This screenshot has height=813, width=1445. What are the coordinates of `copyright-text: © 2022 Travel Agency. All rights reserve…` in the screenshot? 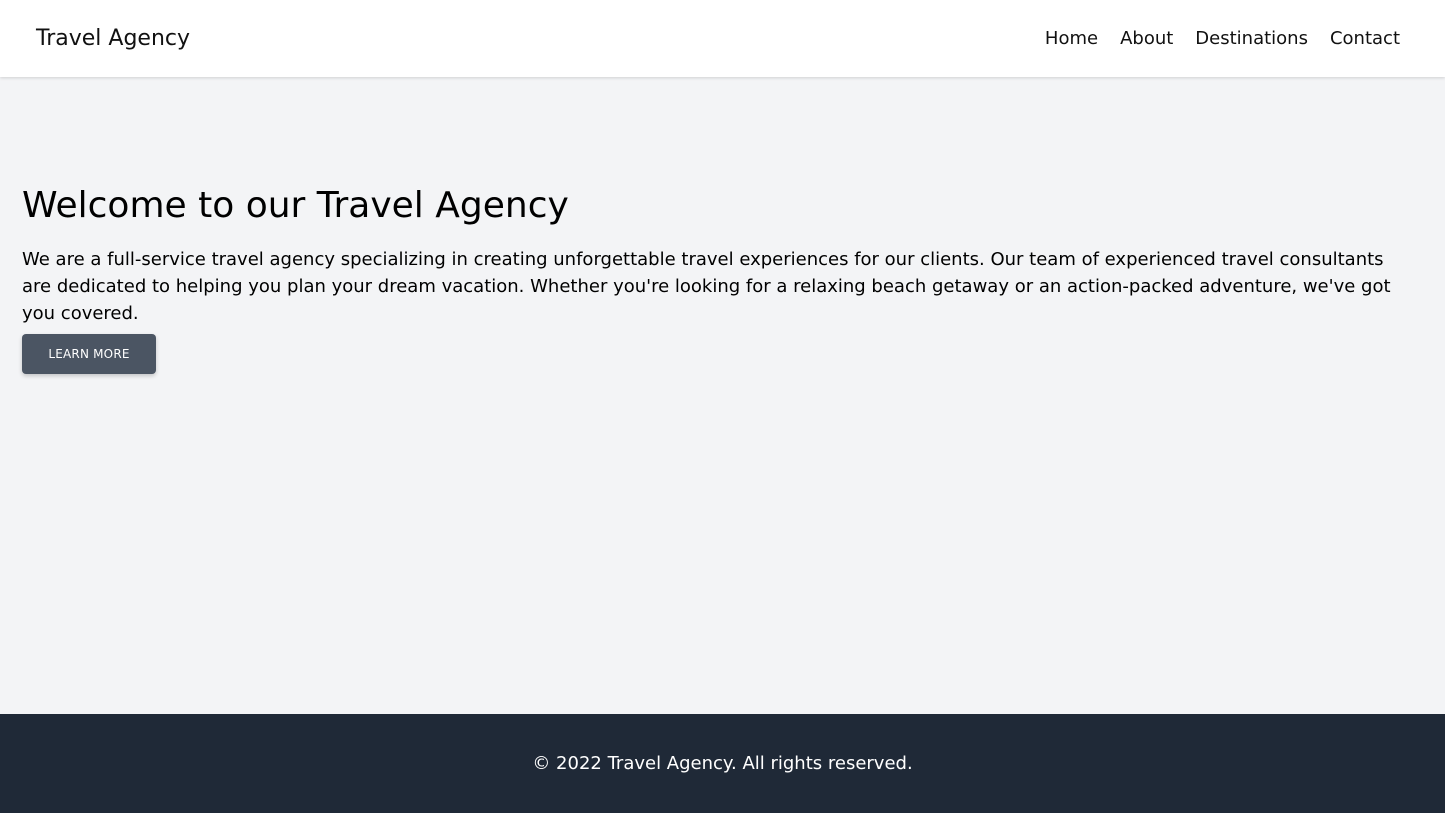 It's located at (722, 763).